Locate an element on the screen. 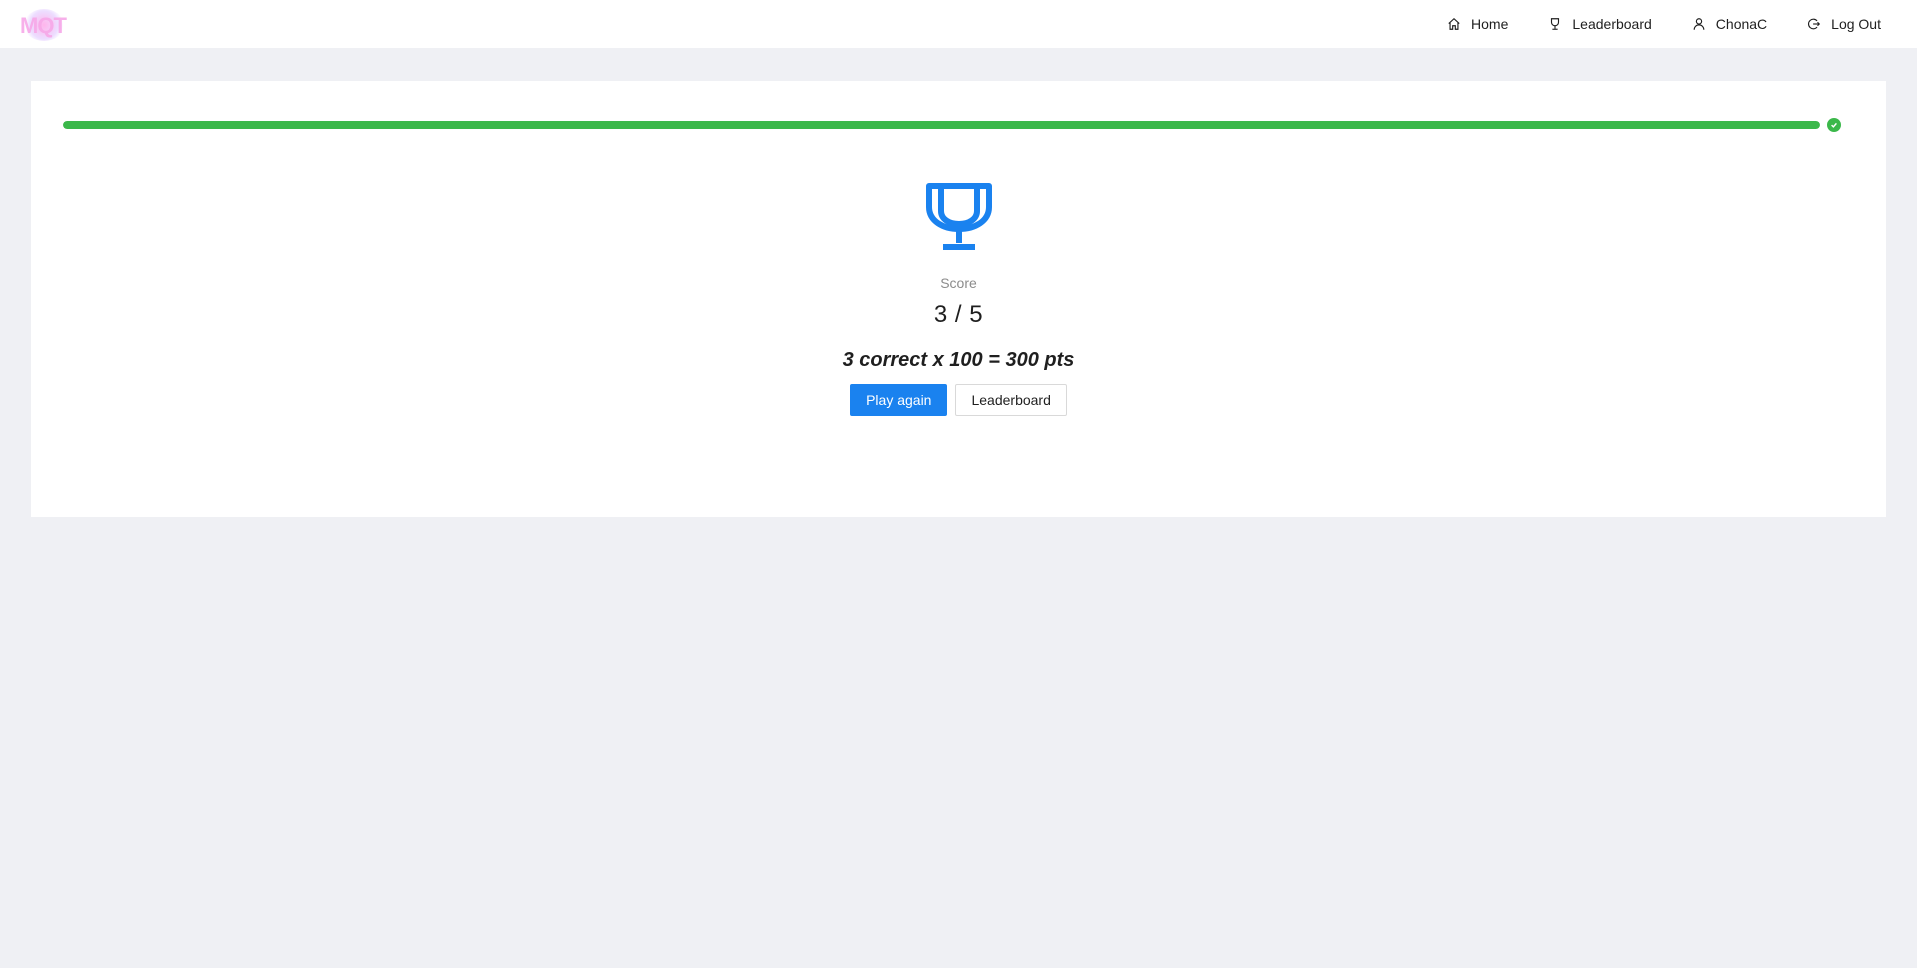 The width and height of the screenshot is (1917, 968). nav-item-user: ChonaC is located at coordinates (1729, 24).